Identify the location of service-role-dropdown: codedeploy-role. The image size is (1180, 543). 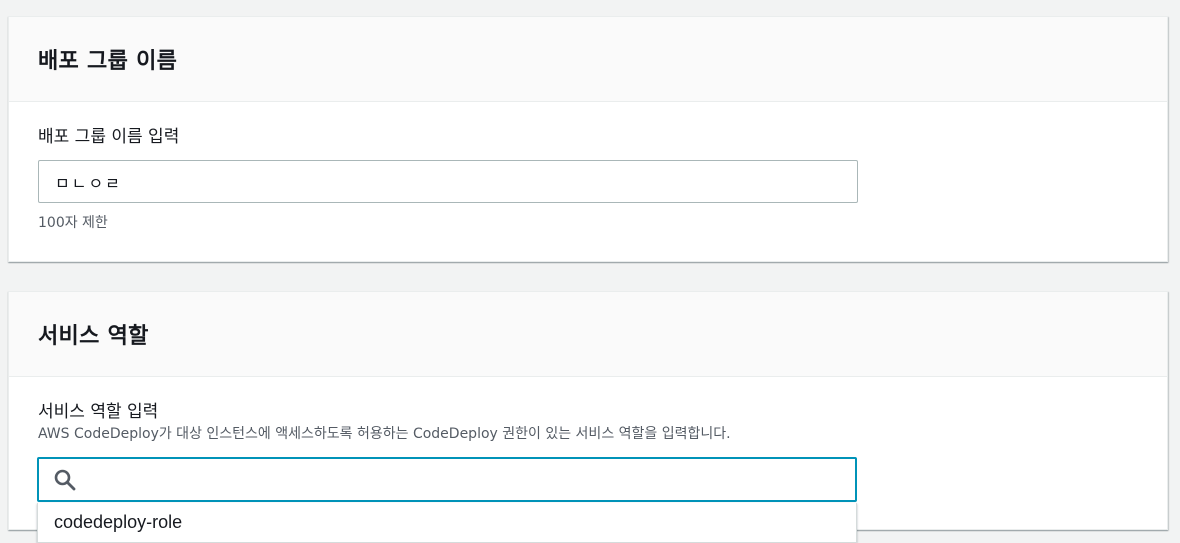
(447, 523).